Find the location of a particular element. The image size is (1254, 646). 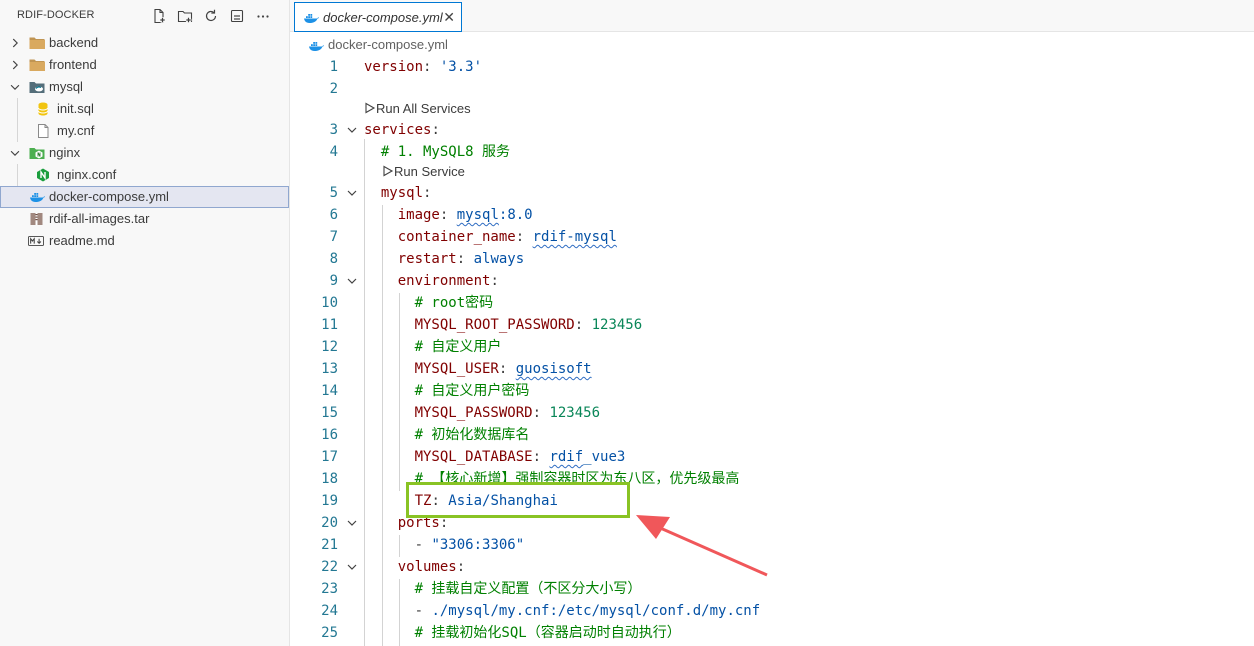

line-number: 8 is located at coordinates (333, 259).